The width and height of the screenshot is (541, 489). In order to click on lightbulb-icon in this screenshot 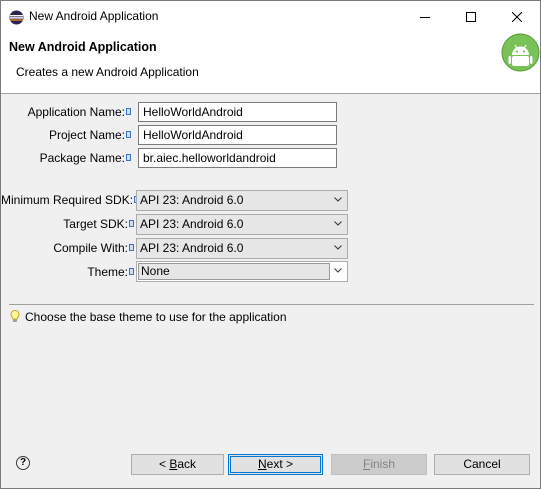, I will do `click(15, 316)`.